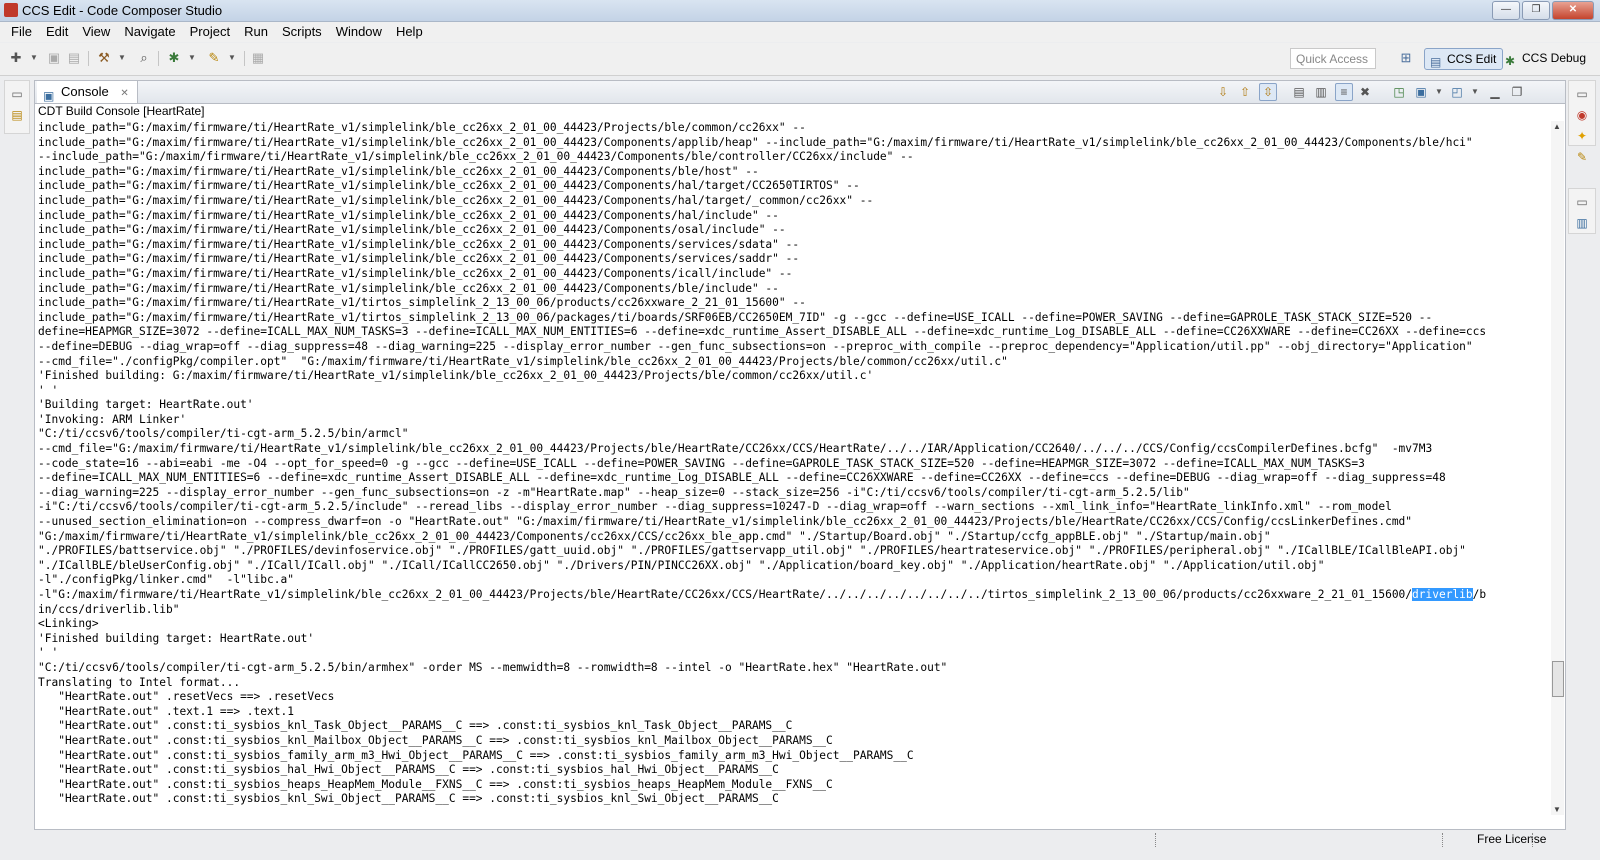 This screenshot has height=860, width=1600. I want to click on problems-icon: ◉, so click(1582, 115).